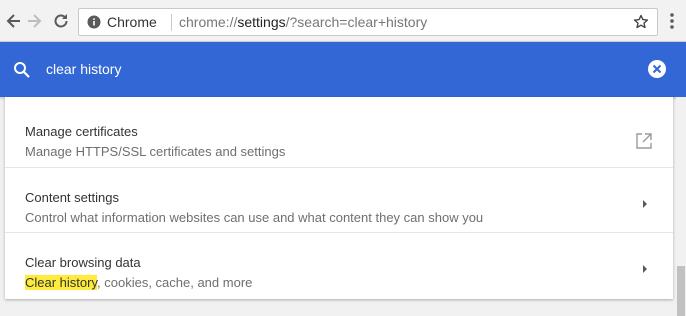  What do you see at coordinates (261, 22) in the screenshot?
I see `url-host: settings` at bounding box center [261, 22].